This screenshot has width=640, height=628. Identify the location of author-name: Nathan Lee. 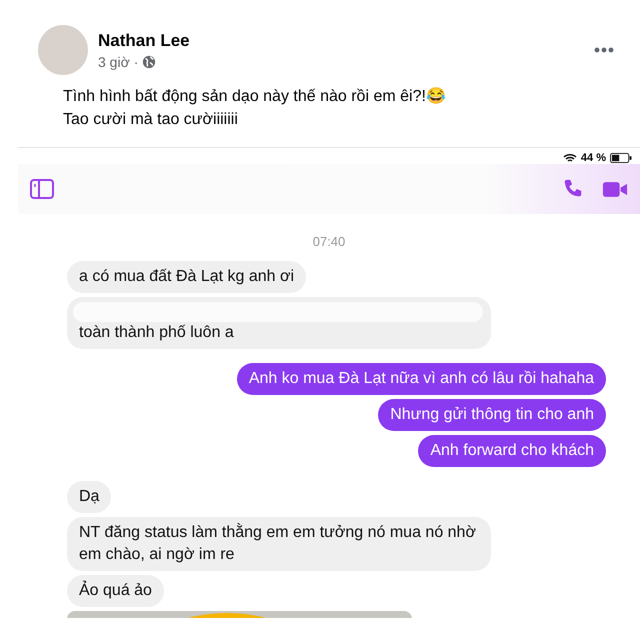
(341, 40).